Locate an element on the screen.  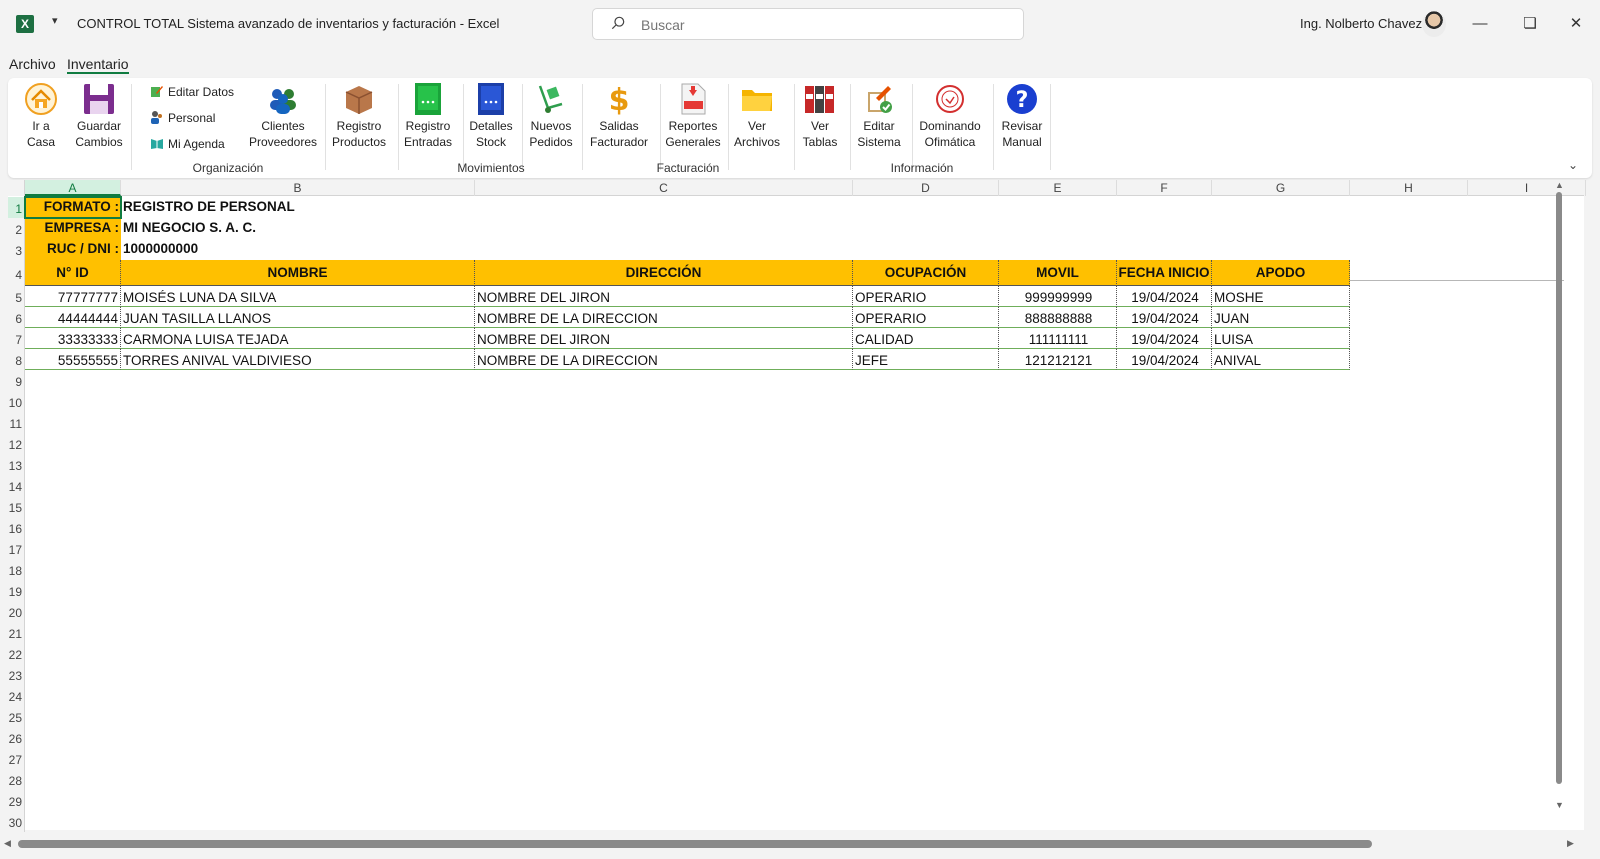
clientes-proveedores-button: Clientes Proveedores is located at coordinates (283, 117).